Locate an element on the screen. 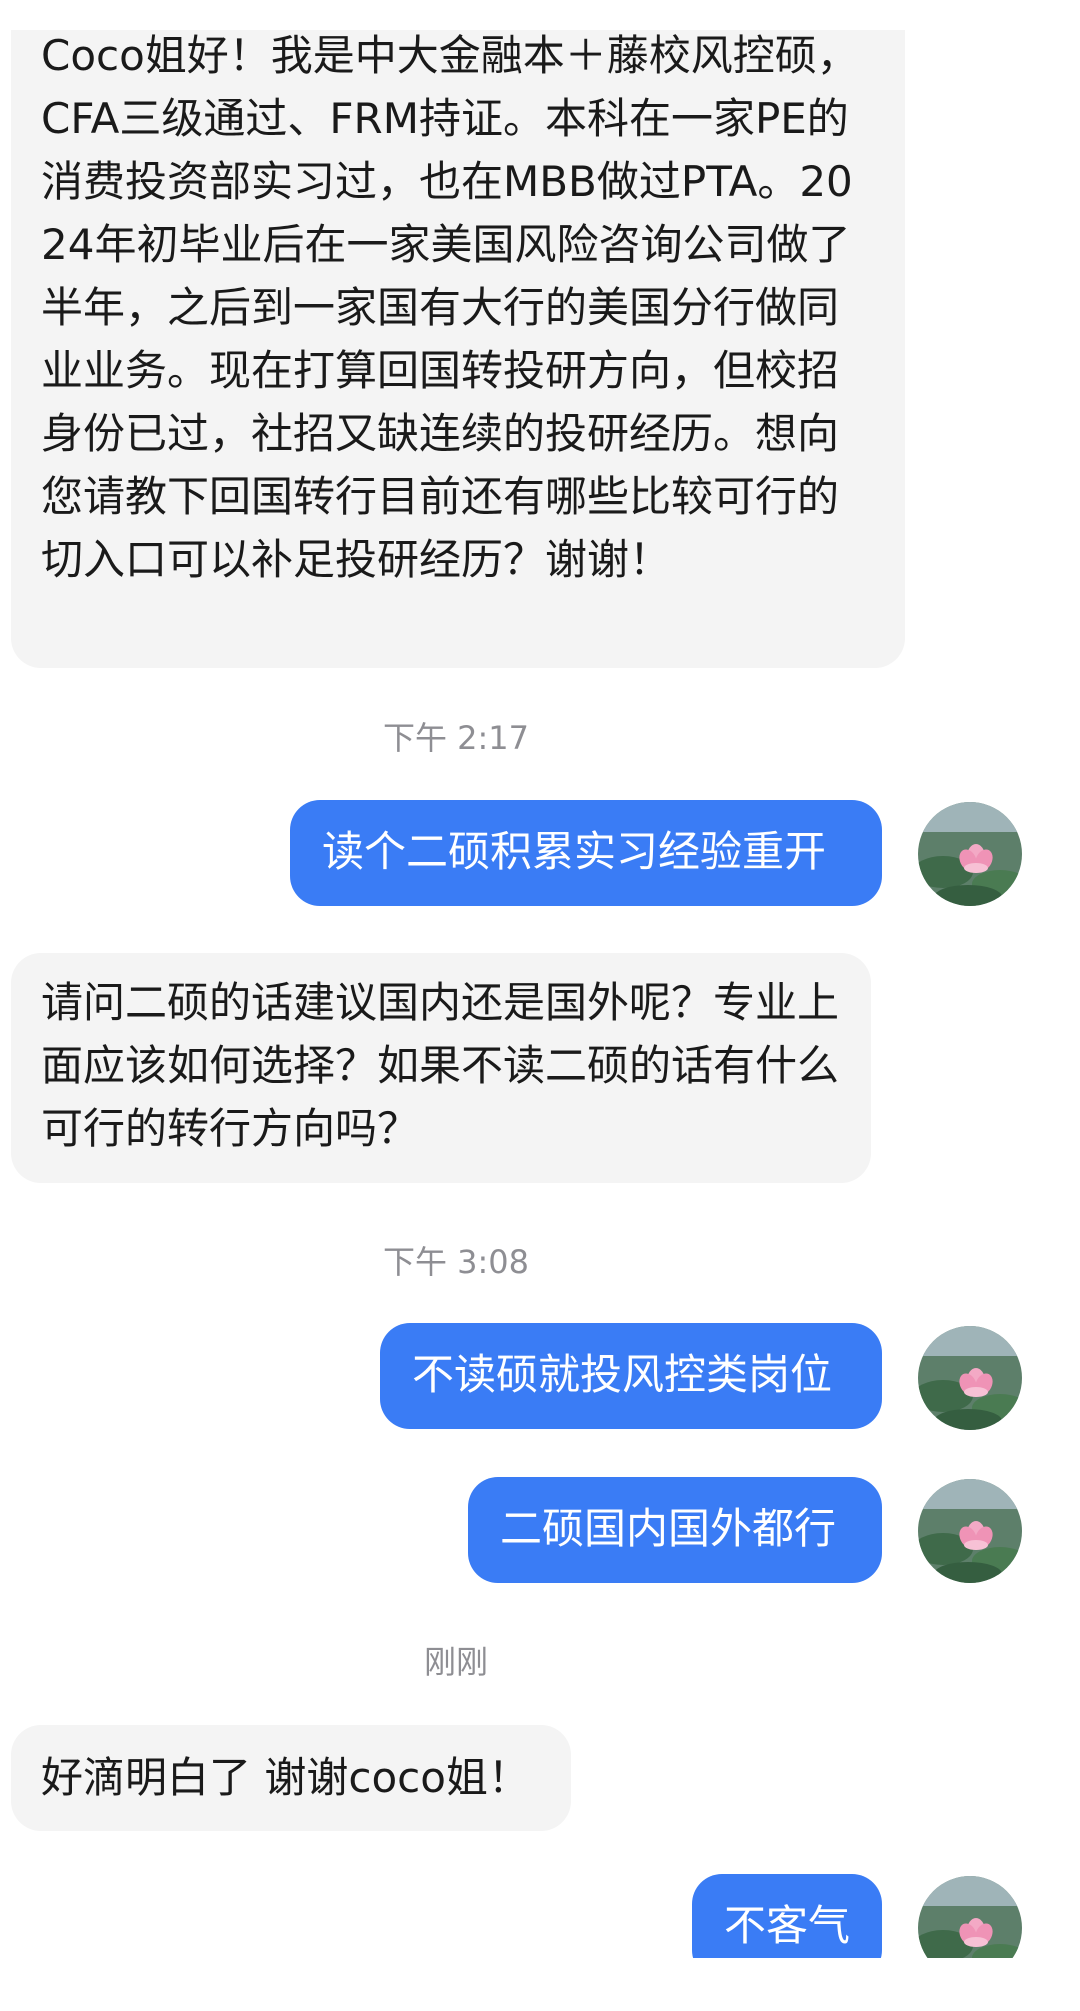 The width and height of the screenshot is (1080, 2011). timestamp: 下午 2:17 is located at coordinates (456, 738).